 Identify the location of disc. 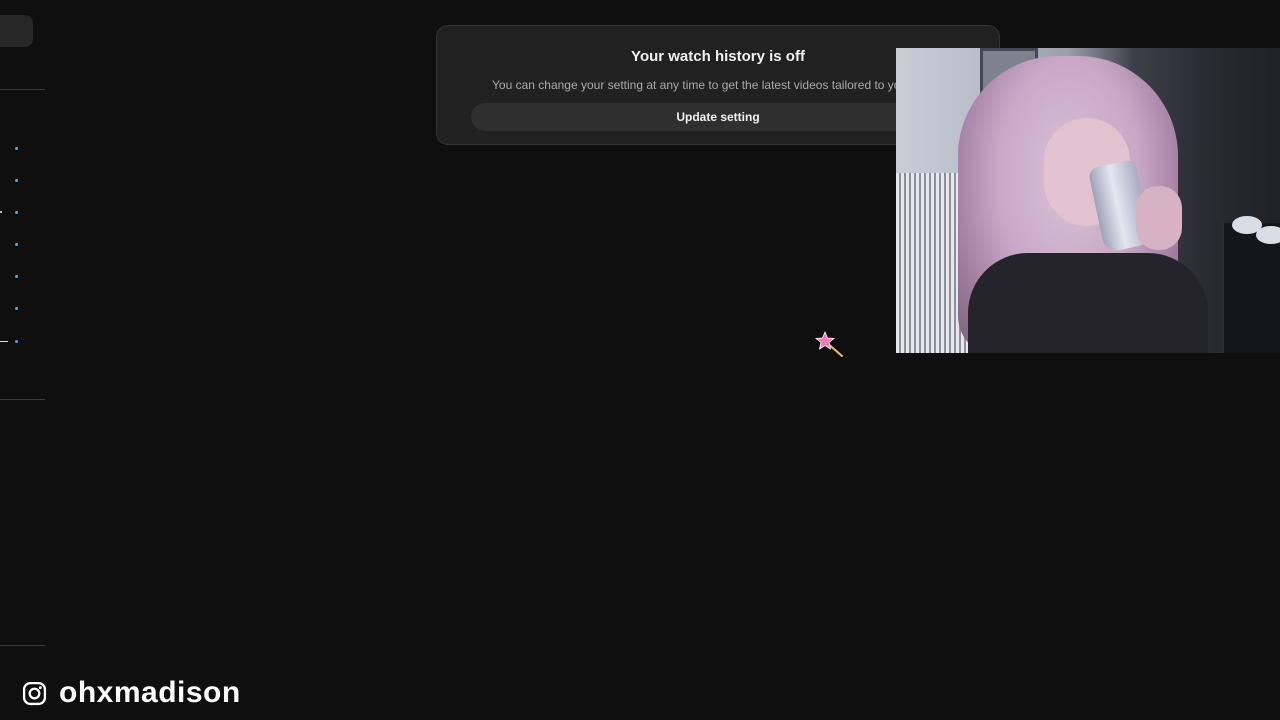
(1268, 235).